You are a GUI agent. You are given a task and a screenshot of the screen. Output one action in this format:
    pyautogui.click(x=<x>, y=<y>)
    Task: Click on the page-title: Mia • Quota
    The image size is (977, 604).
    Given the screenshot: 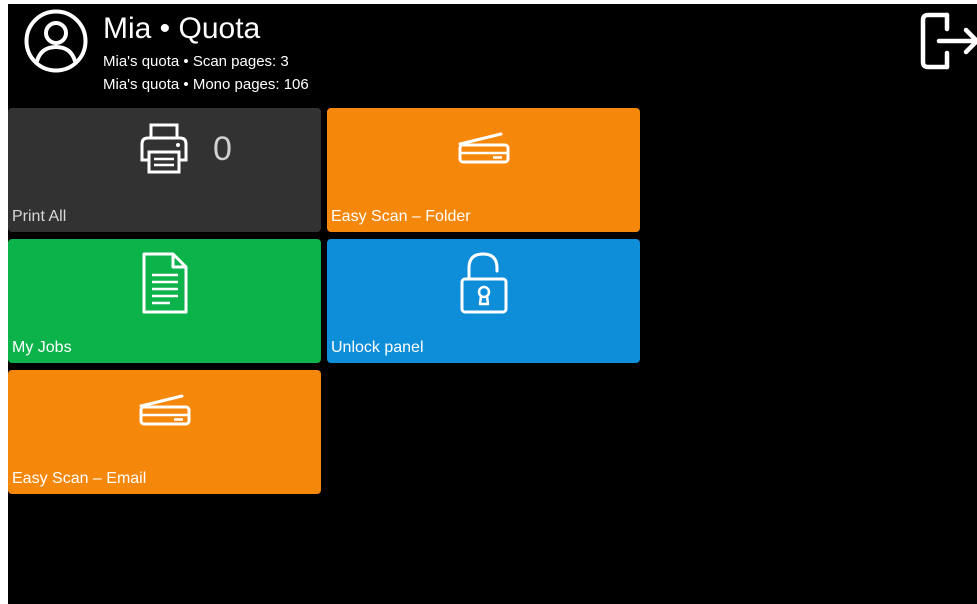 What is the action you would take?
    pyautogui.click(x=182, y=28)
    